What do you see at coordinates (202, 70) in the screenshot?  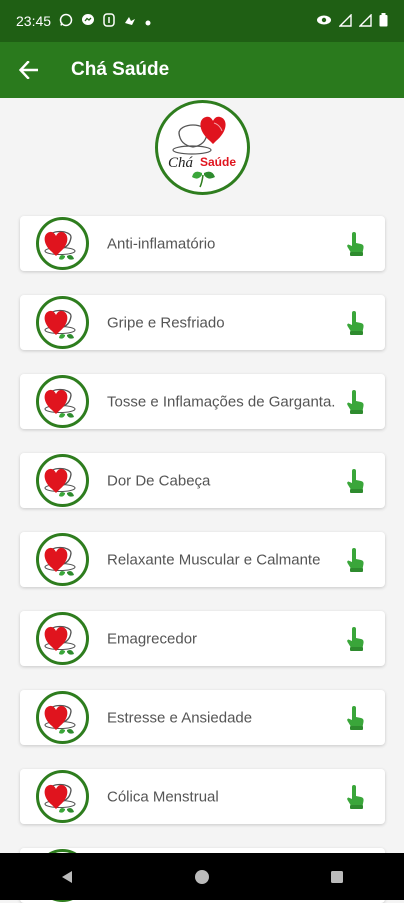 I see `app-bar: Chá Saúde` at bounding box center [202, 70].